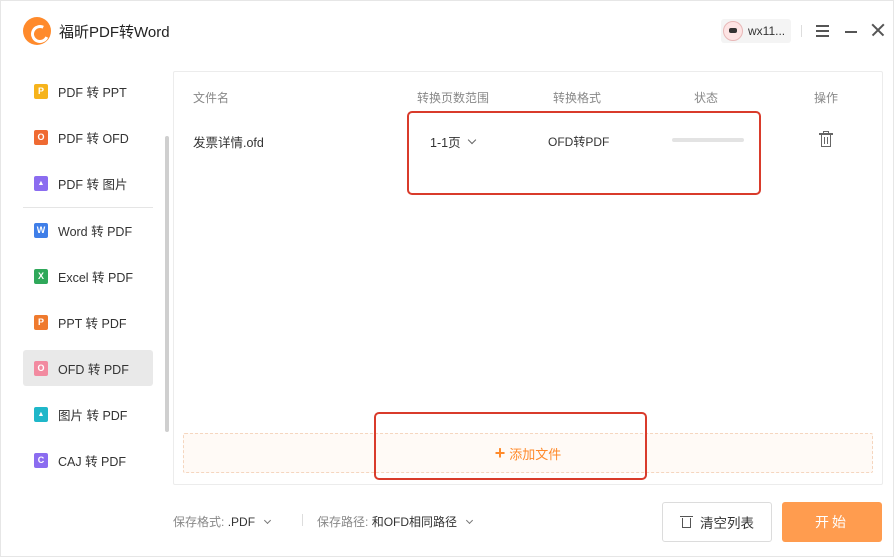  What do you see at coordinates (92, 461) in the screenshot?
I see `sidebar-item-label: CAJ 转 PDF` at bounding box center [92, 461].